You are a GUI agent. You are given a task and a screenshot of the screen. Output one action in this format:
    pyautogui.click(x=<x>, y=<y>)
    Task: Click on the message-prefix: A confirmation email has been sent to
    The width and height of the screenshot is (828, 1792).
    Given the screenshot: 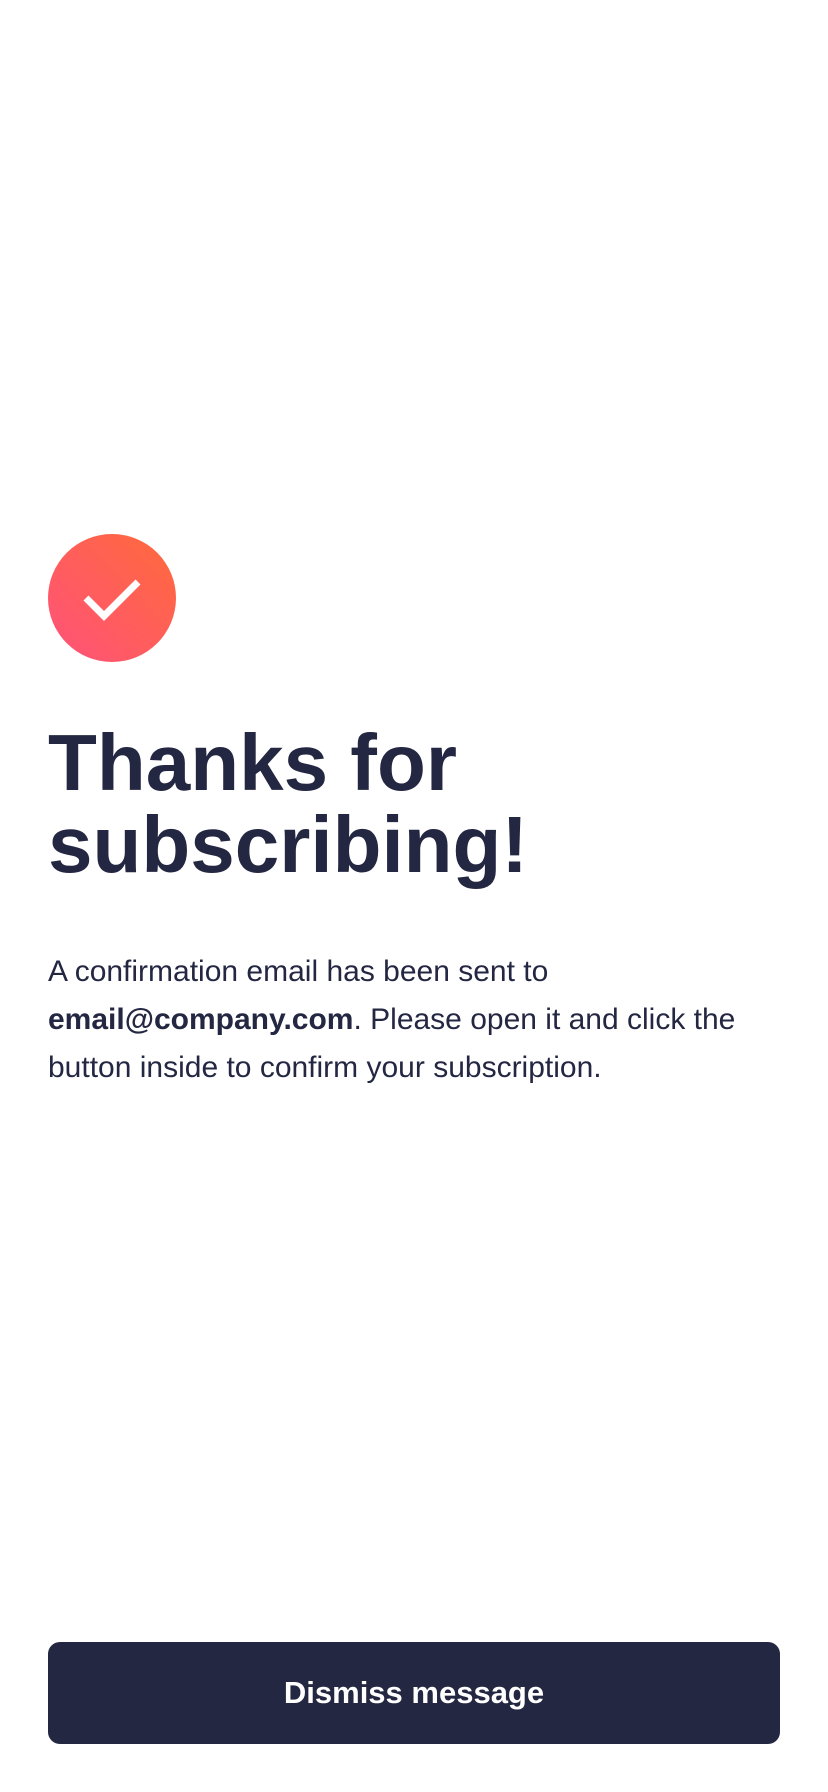 What is the action you would take?
    pyautogui.click(x=298, y=971)
    